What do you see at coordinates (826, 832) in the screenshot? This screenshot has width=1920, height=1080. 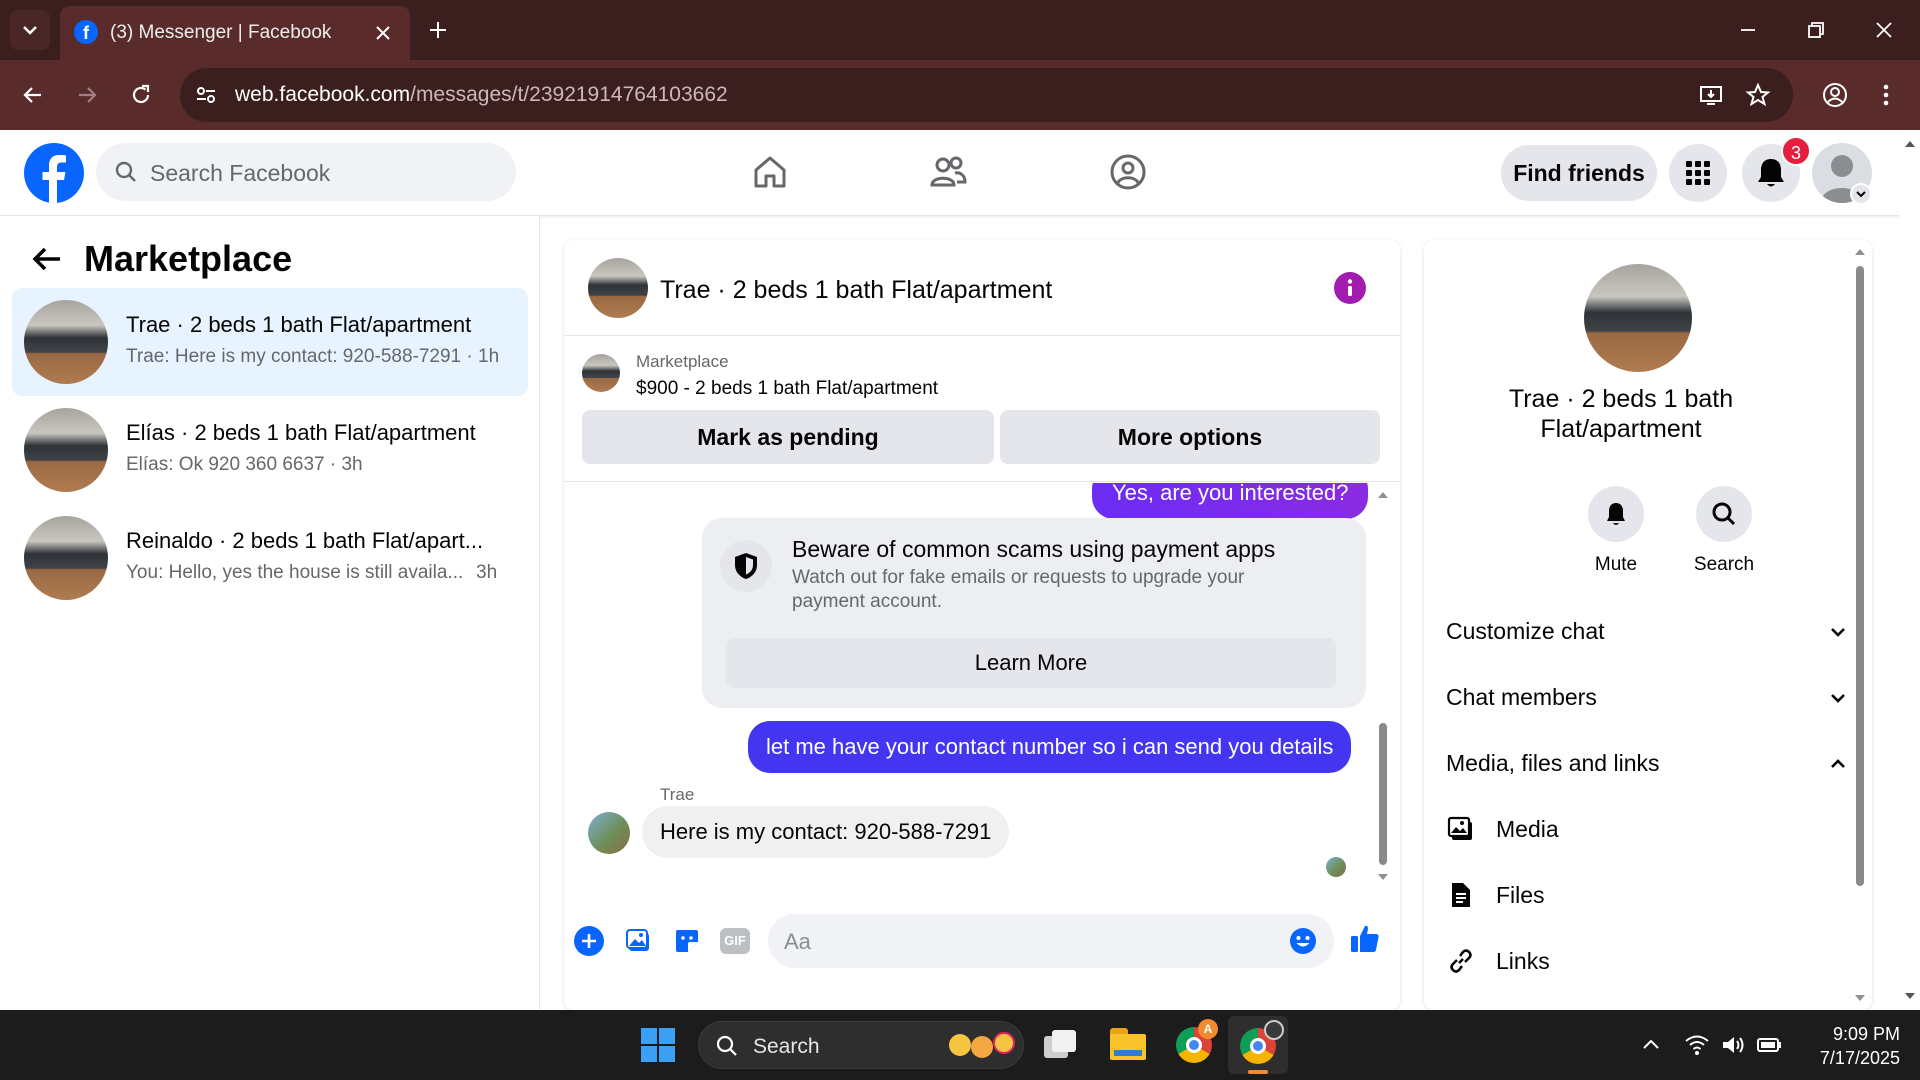 I see `incoming-message: Here is my contact: 920-588-7291` at bounding box center [826, 832].